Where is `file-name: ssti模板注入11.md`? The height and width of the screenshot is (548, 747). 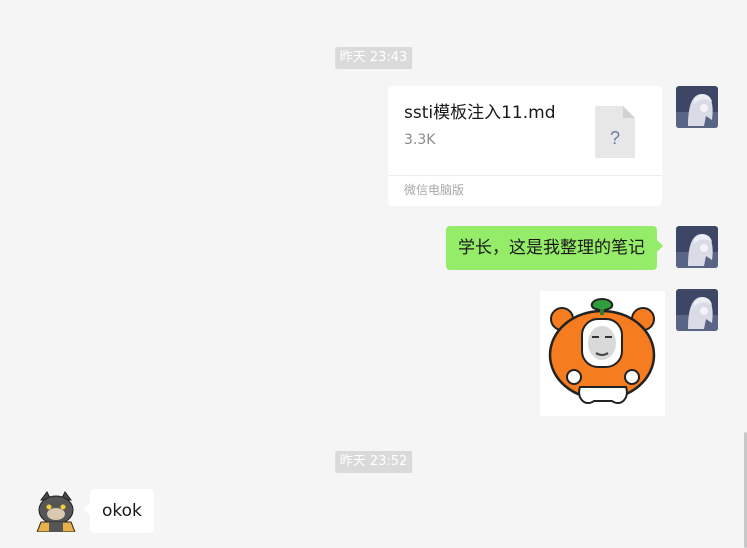
file-name: ssti模板注入11.md is located at coordinates (480, 113).